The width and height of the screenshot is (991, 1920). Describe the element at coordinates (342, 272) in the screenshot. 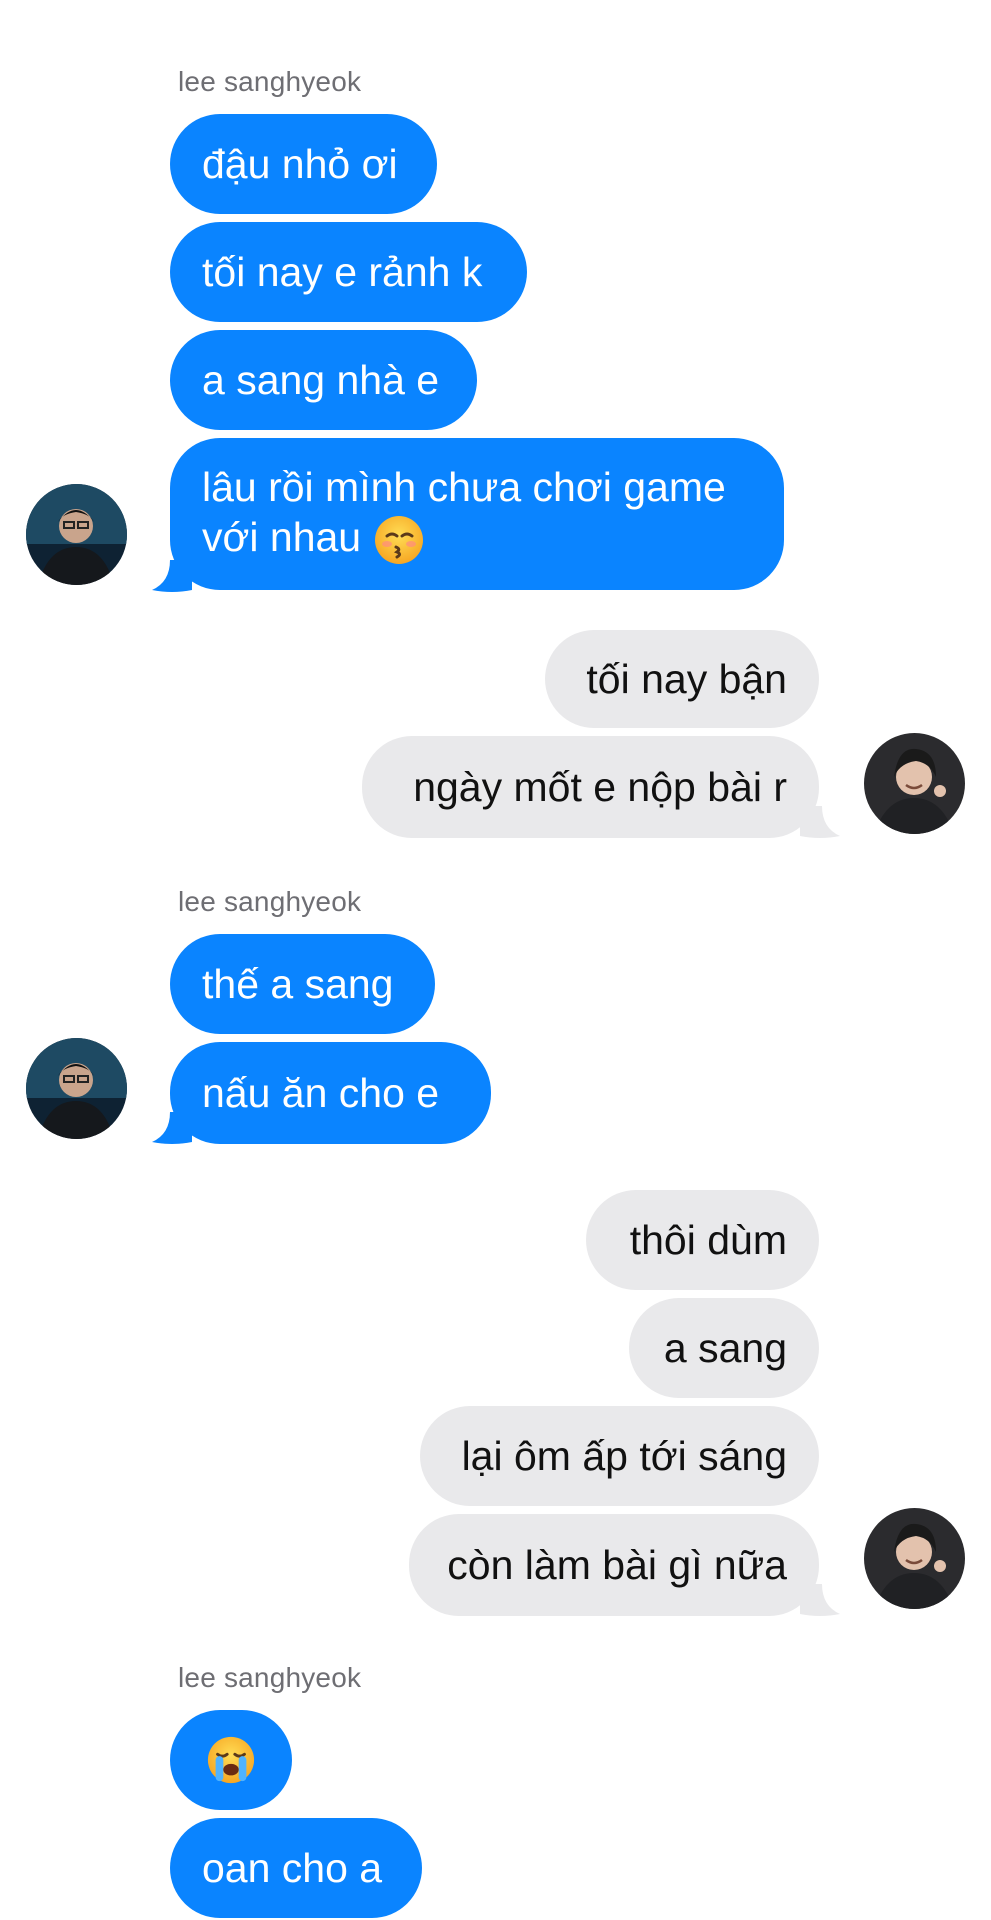

I see `message-text: tối nay e rảnh k` at that location.